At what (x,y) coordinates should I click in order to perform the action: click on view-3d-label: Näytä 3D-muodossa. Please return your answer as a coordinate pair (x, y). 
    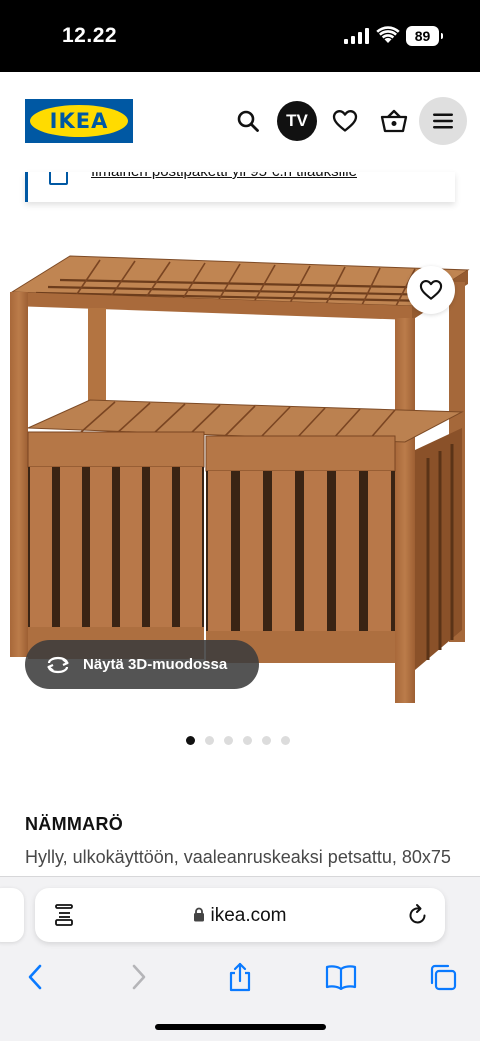
    Looking at the image, I should click on (155, 664).